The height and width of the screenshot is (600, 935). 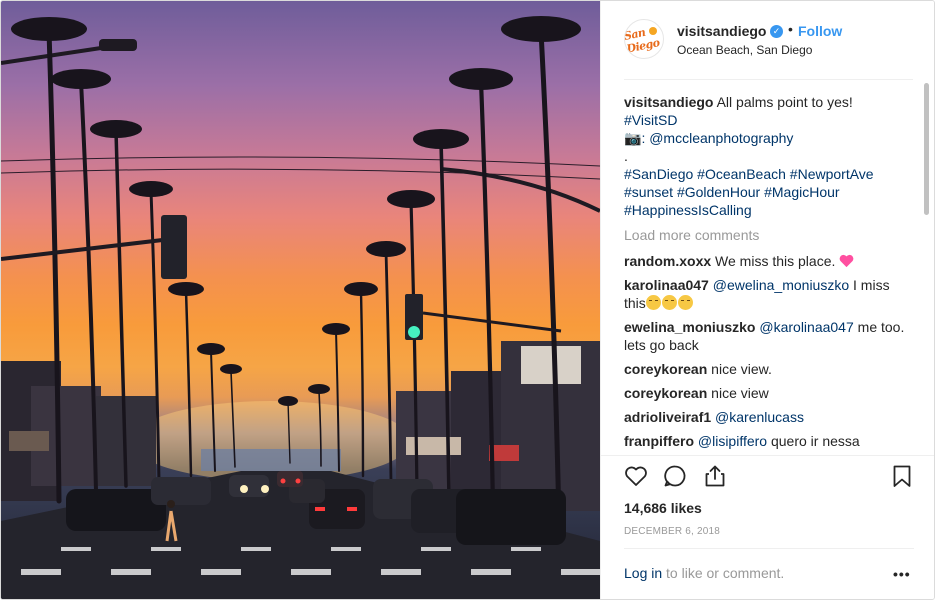 I want to click on comment: coreykorean nice view., so click(x=769, y=369).